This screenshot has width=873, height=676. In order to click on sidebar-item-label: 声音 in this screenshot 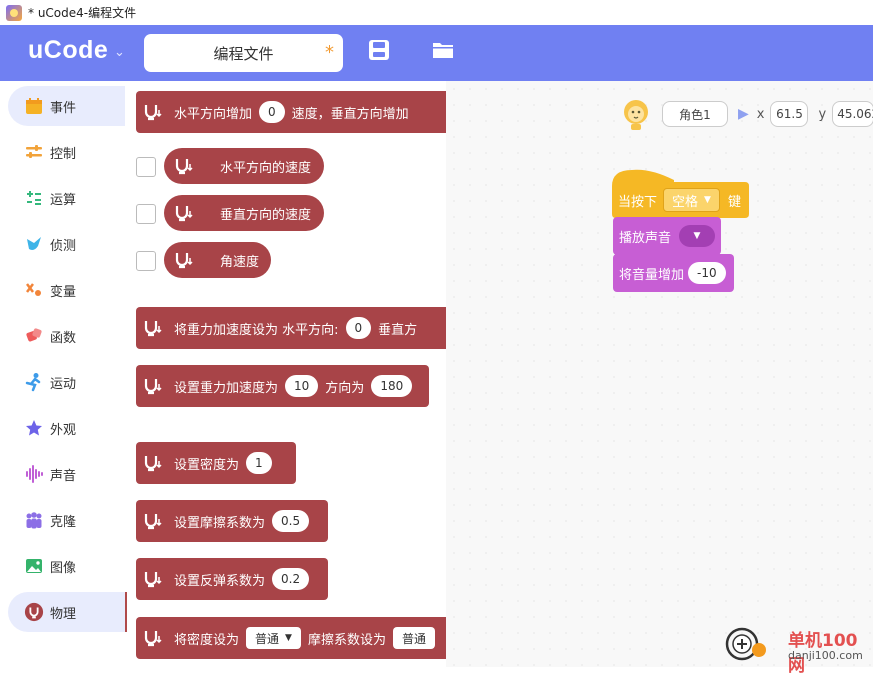, I will do `click(63, 476)`.